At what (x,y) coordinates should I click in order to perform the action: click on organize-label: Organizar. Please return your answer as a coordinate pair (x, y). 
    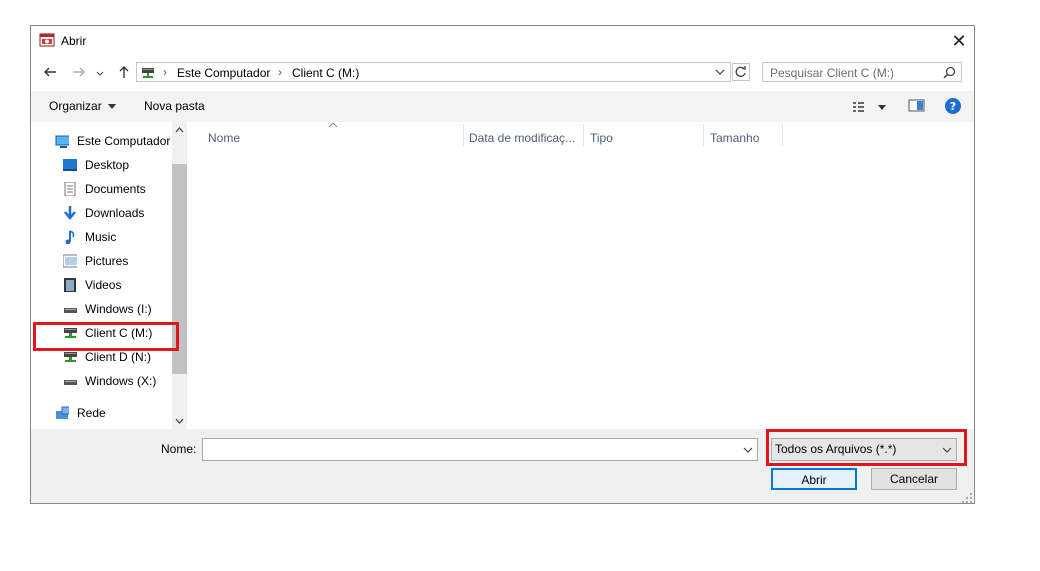
    Looking at the image, I should click on (75, 106).